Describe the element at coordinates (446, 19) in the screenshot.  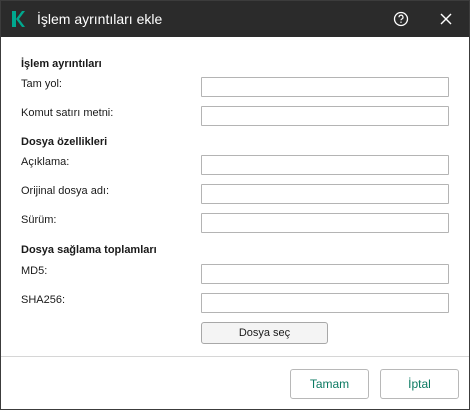
I see `close-icon` at that location.